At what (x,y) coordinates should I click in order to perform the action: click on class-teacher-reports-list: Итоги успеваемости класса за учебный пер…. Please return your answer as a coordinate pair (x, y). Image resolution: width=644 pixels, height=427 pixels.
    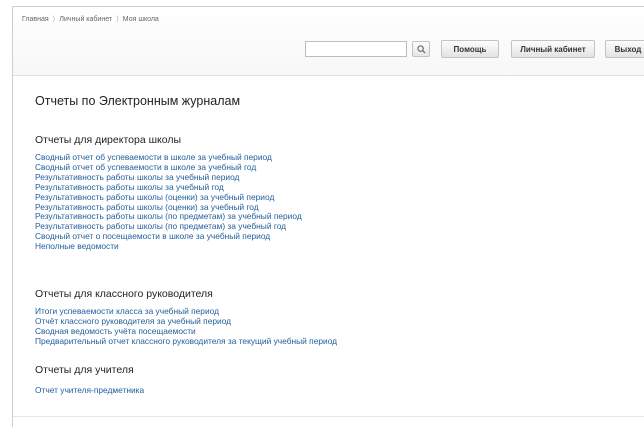
    Looking at the image, I should click on (186, 326).